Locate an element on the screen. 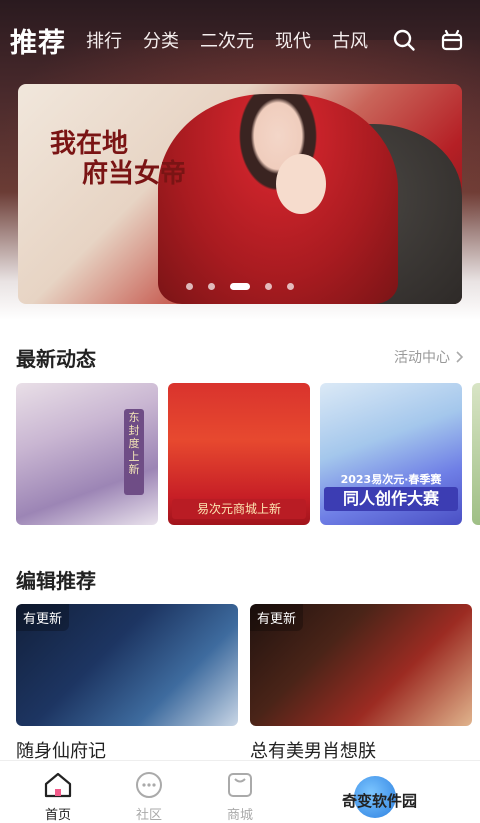 Image resolution: width=480 pixels, height=823 pixels. tab-label: 商城 is located at coordinates (239, 815).